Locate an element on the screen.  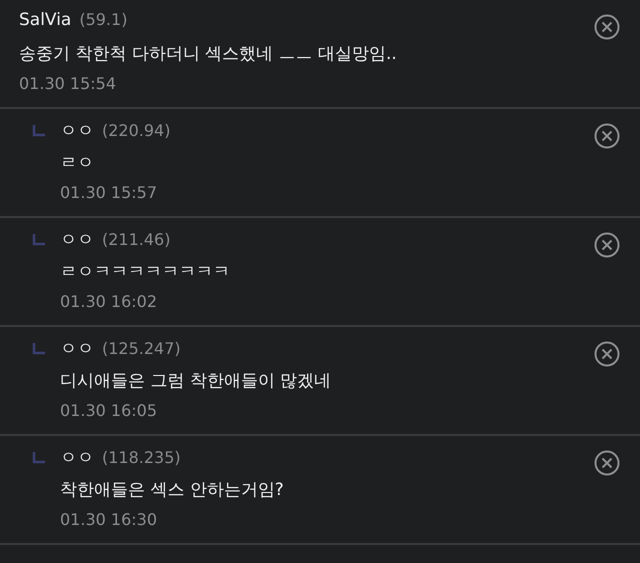
comment-text: ㄹㅇㅋㅋㅋㅋㅋㅋㅋㅋ is located at coordinates (145, 272).